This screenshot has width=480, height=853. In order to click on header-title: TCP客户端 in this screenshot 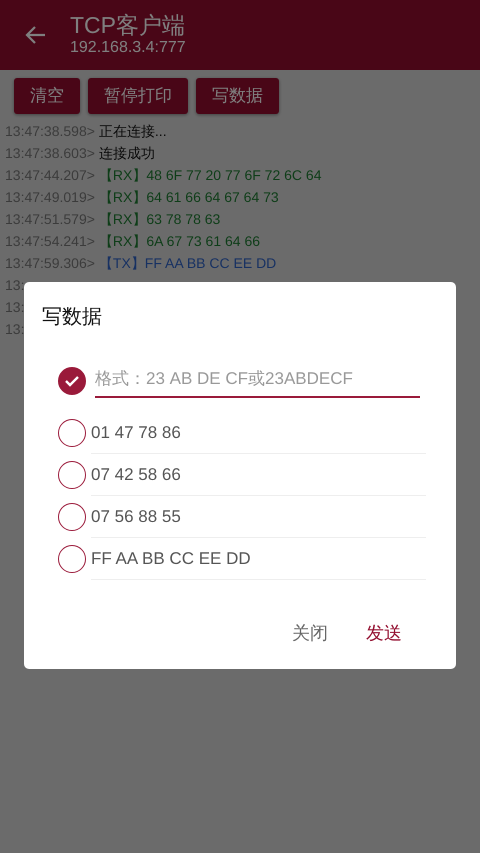, I will do `click(128, 25)`.